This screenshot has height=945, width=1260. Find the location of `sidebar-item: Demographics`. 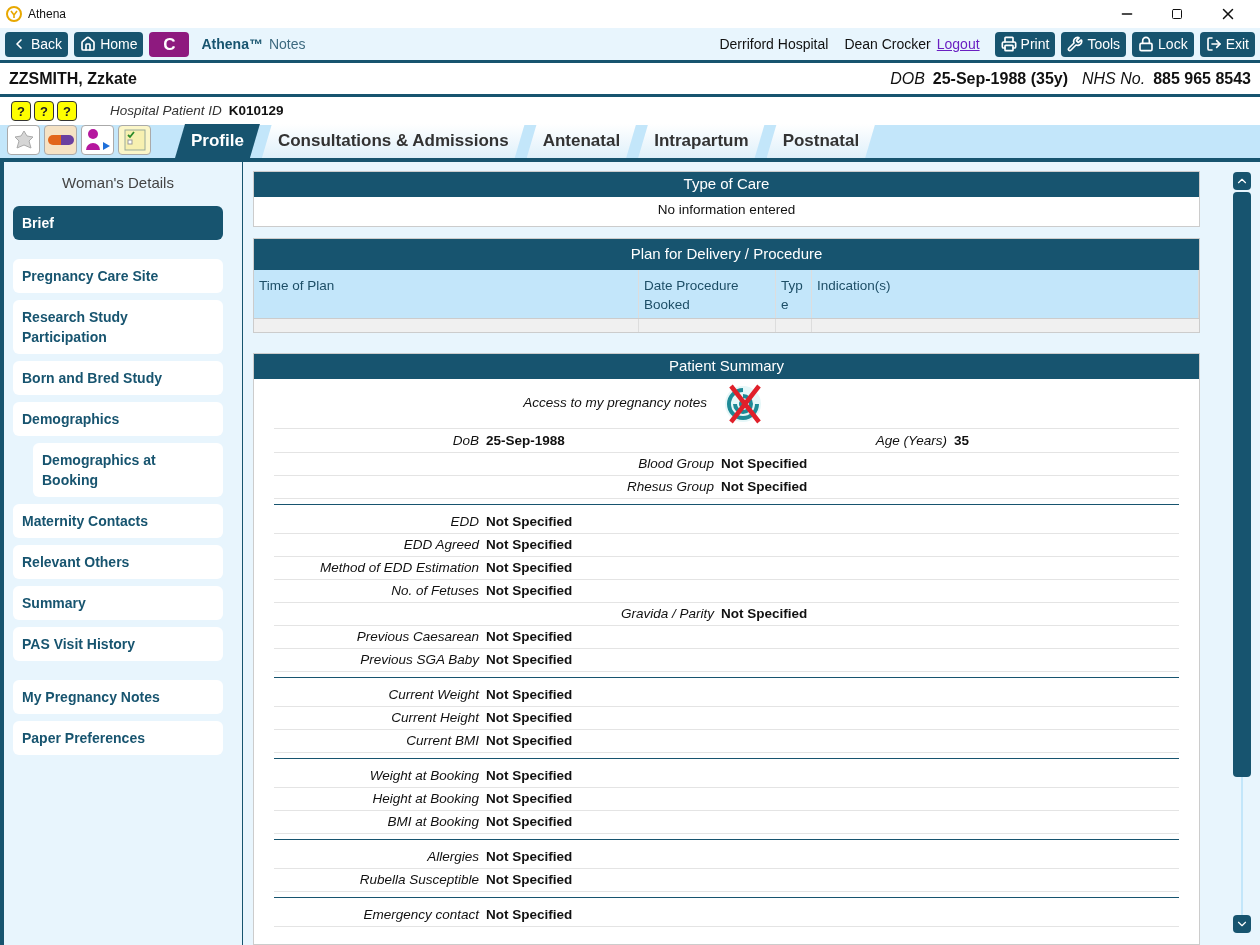

sidebar-item: Demographics is located at coordinates (118, 418).